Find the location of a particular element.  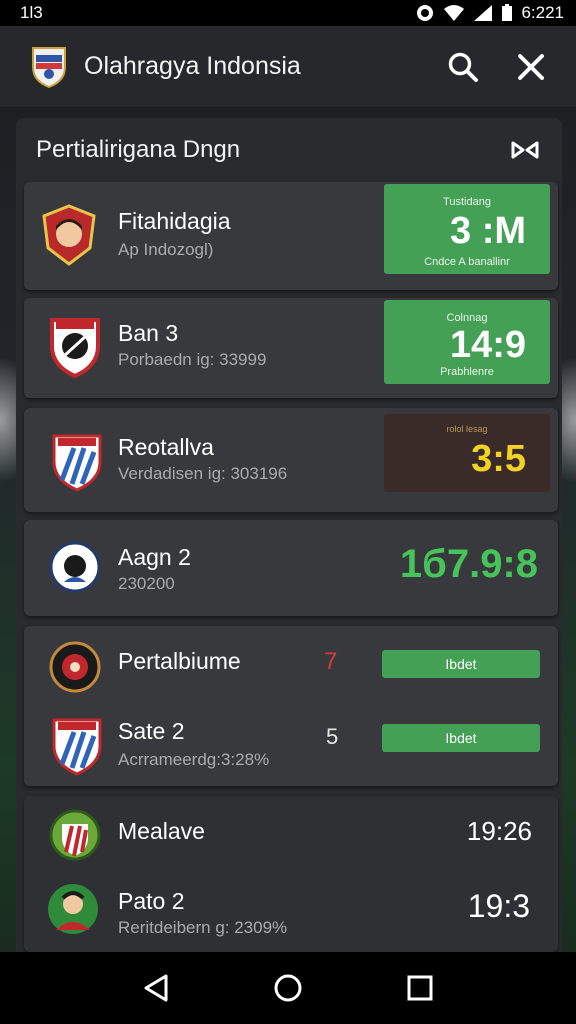

team-name: Aagn 2 is located at coordinates (154, 557).